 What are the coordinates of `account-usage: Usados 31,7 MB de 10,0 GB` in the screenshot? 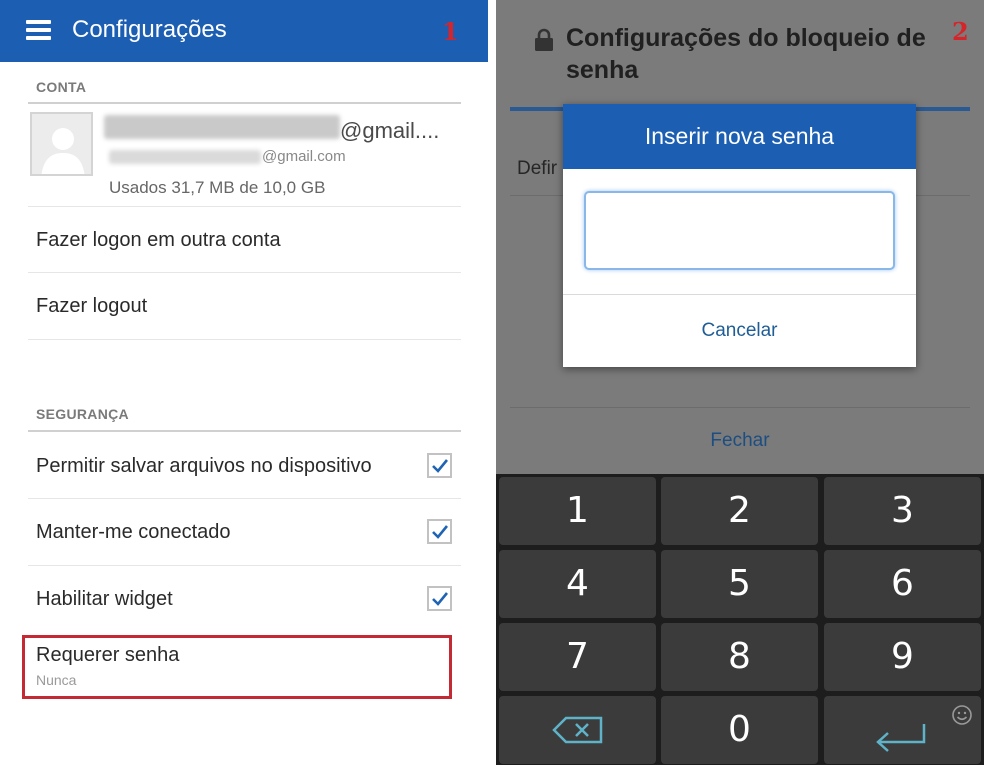 It's located at (217, 187).